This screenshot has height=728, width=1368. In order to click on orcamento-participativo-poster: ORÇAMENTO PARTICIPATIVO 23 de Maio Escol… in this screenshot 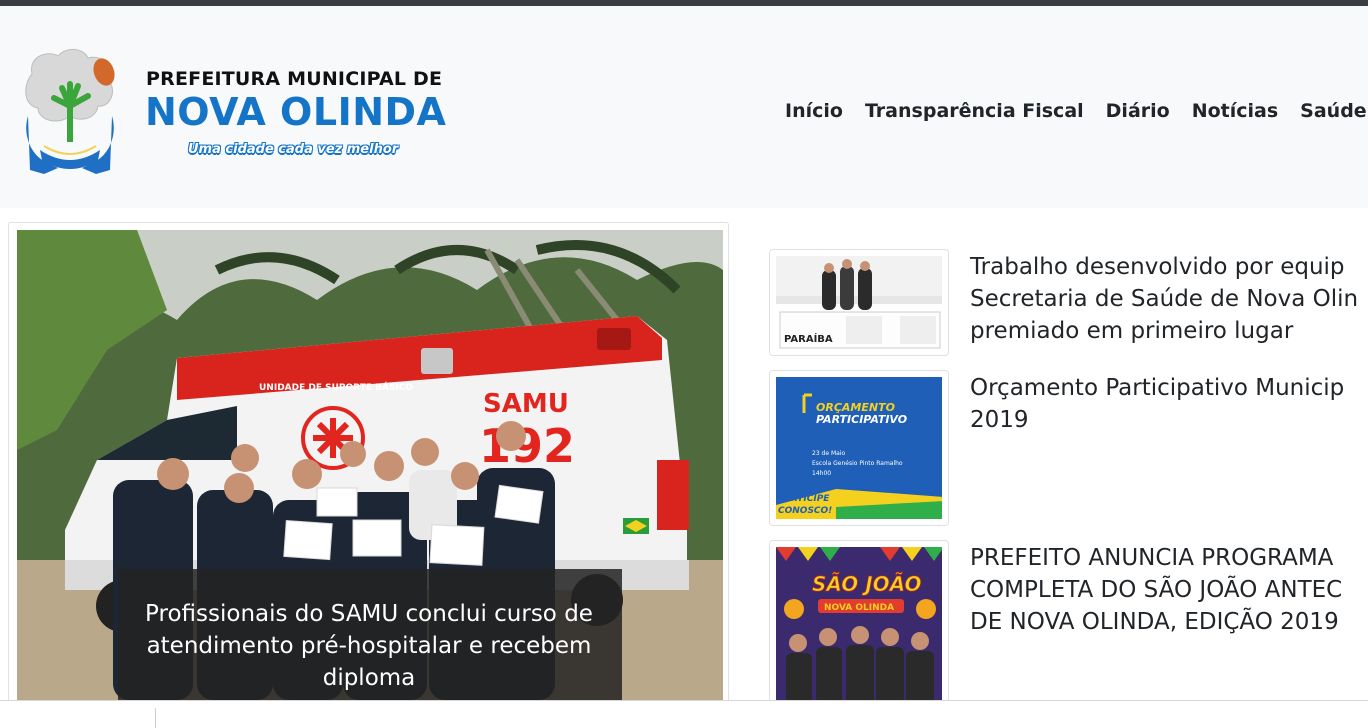, I will do `click(859, 448)`.